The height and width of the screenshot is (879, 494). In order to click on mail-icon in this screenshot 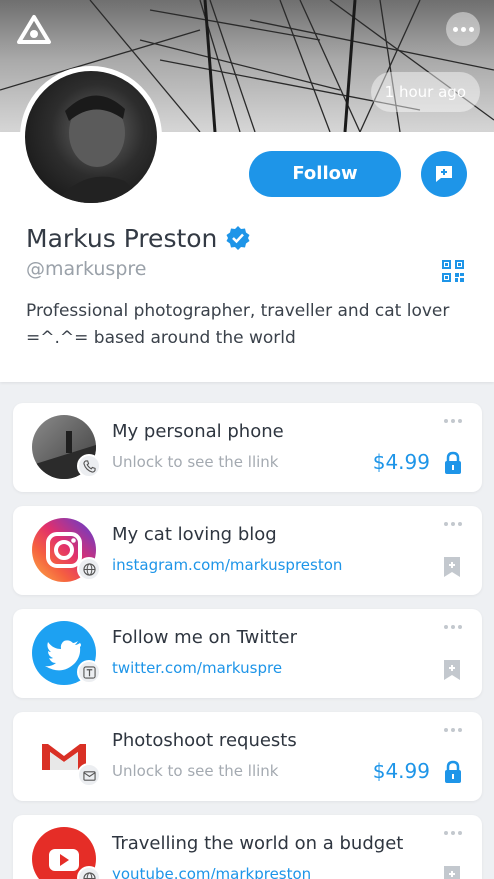, I will do `click(89, 775)`.